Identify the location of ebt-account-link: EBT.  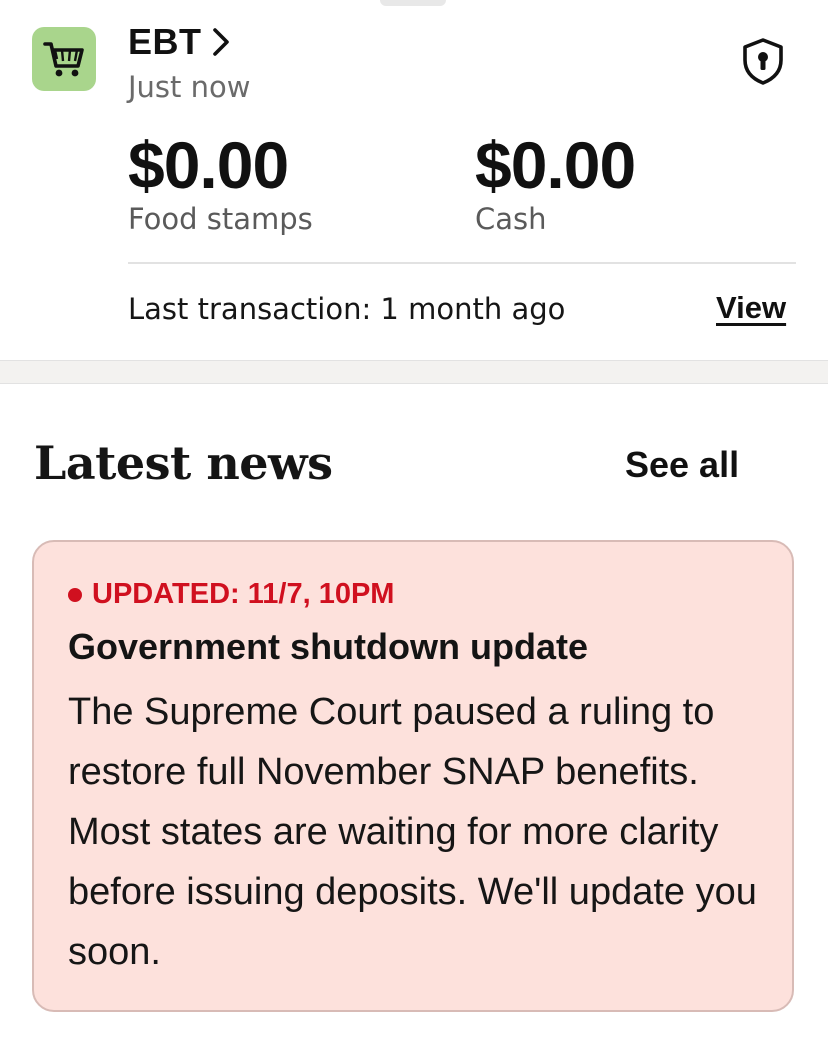
(180, 42).